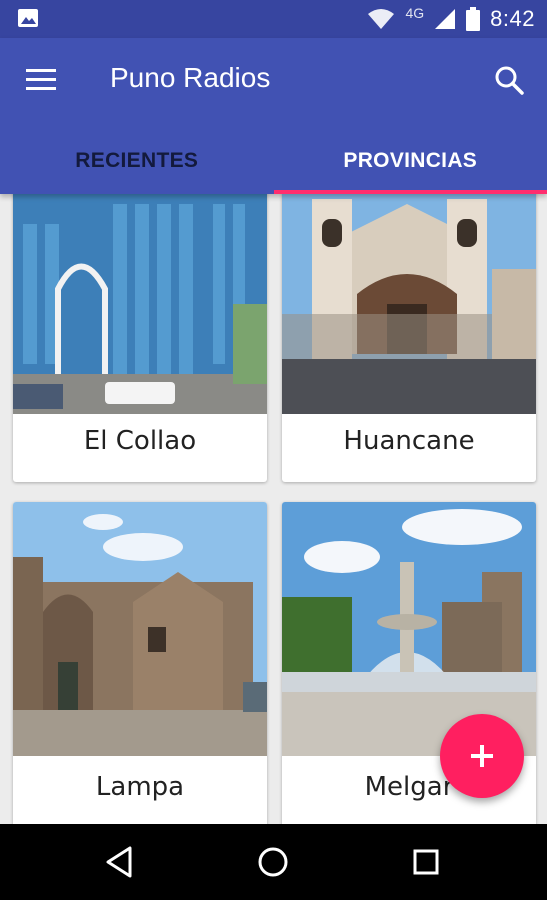 The image size is (547, 900). What do you see at coordinates (28, 18) in the screenshot?
I see `image-icon` at bounding box center [28, 18].